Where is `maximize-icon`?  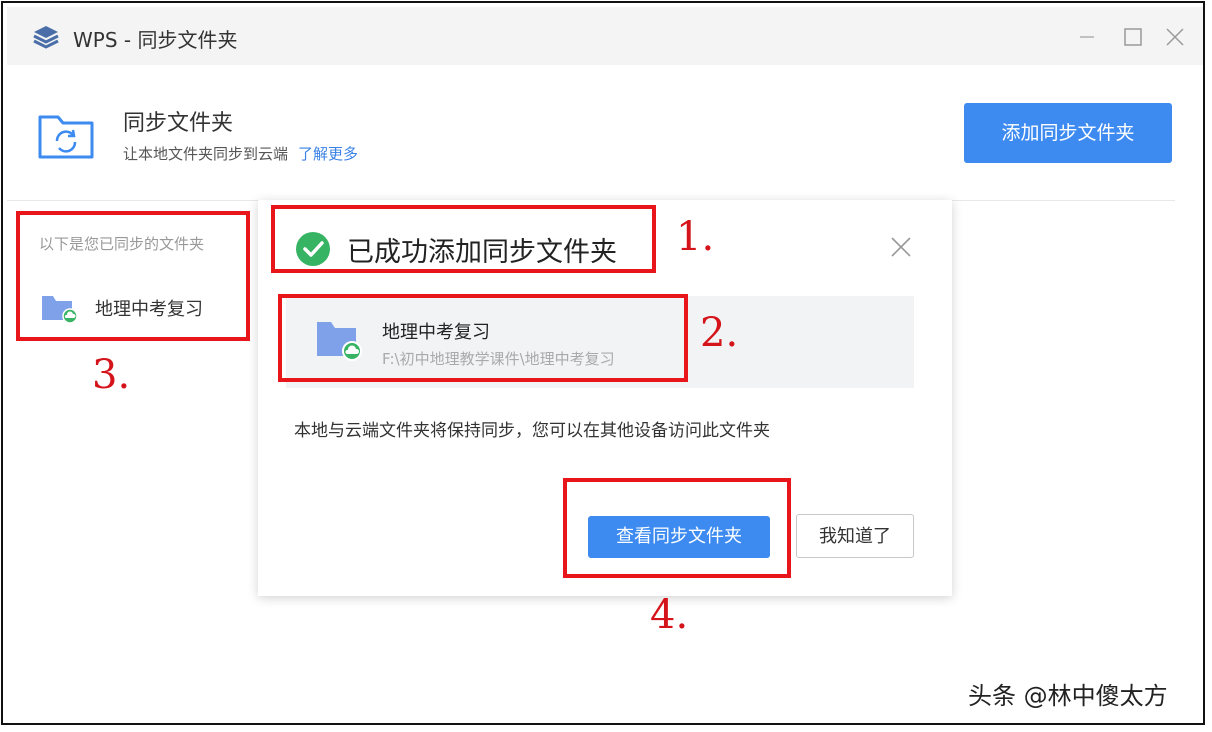 maximize-icon is located at coordinates (1133, 37).